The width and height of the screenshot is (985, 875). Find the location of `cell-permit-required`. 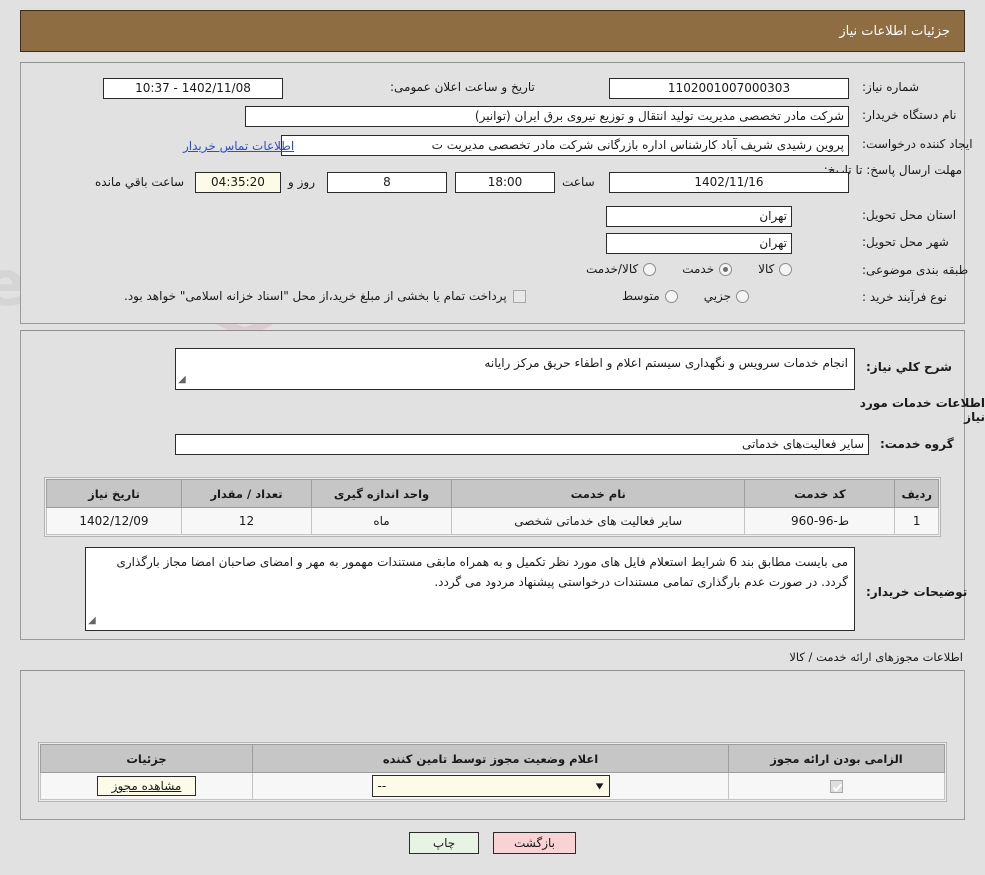

cell-permit-required is located at coordinates (836, 786).